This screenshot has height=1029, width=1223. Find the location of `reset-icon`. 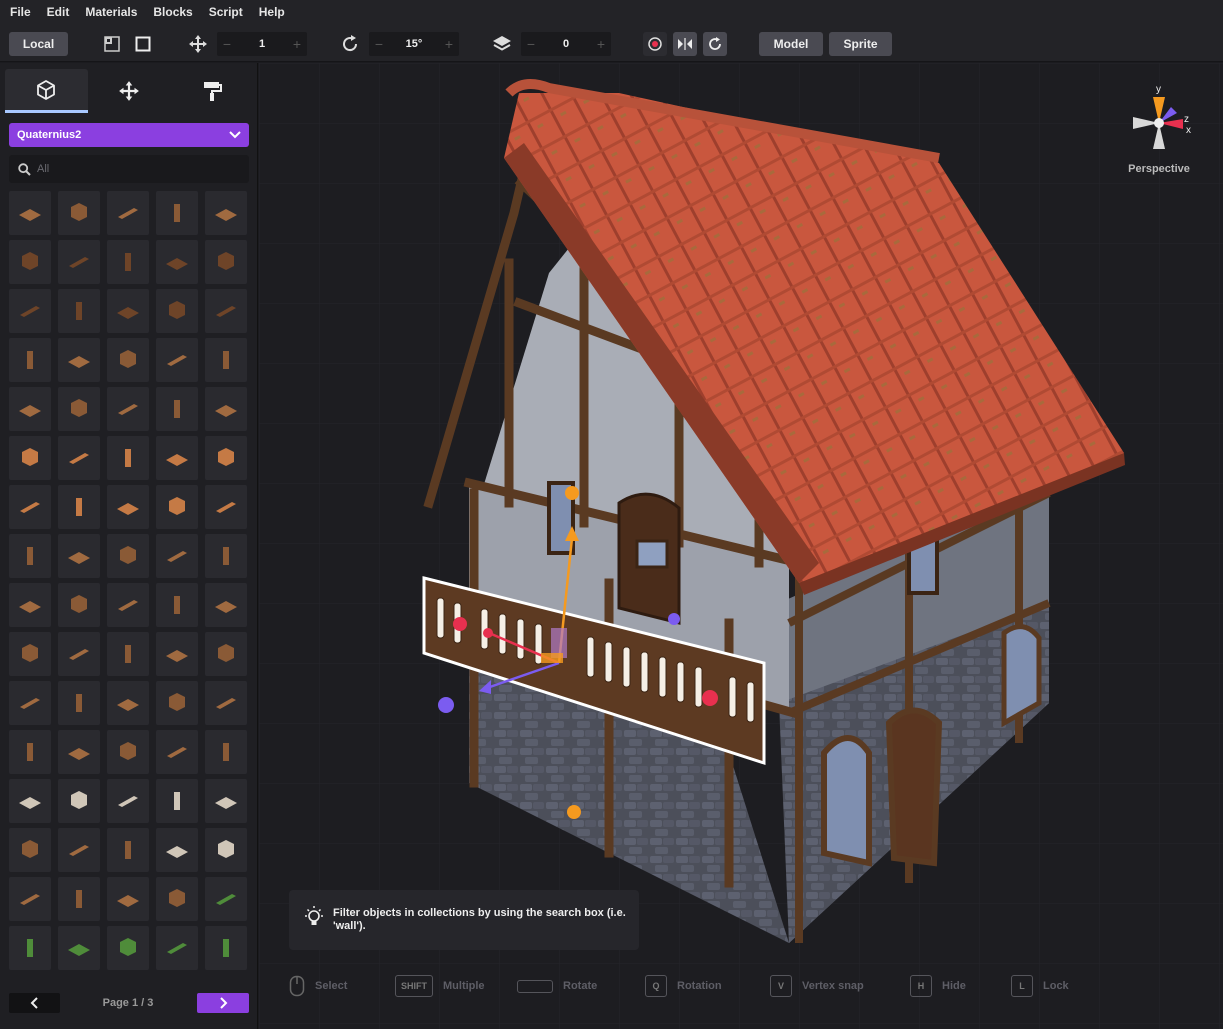

reset-icon is located at coordinates (715, 44).